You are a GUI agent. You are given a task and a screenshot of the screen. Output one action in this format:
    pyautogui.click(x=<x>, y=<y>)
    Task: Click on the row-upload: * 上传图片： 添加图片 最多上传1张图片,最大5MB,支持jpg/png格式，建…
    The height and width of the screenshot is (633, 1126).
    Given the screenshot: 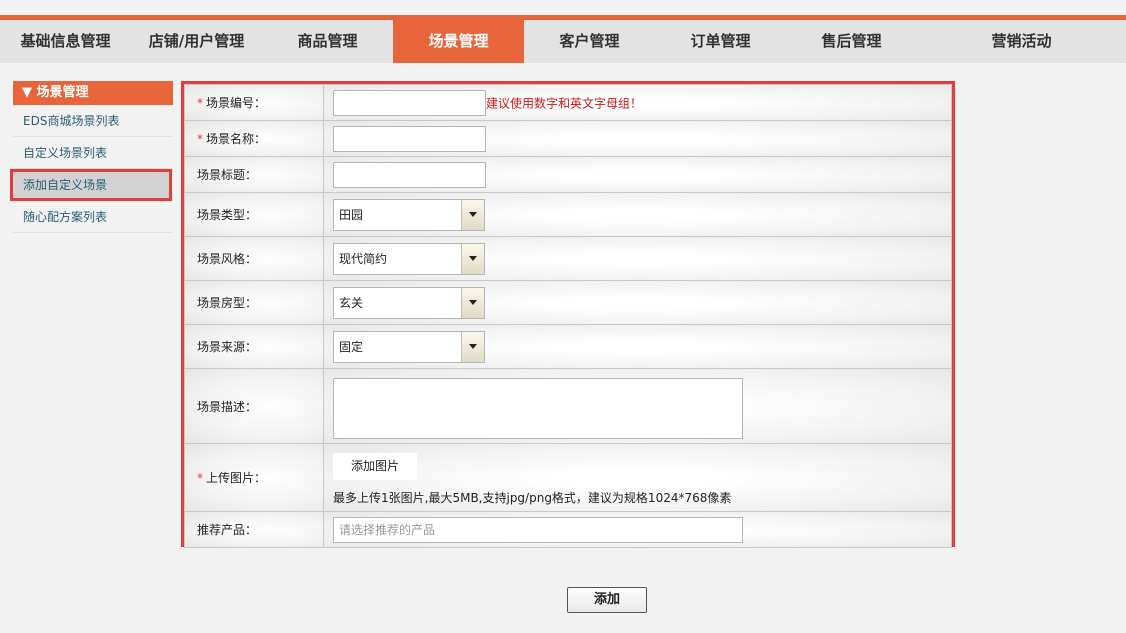 What is the action you would take?
    pyautogui.click(x=568, y=477)
    